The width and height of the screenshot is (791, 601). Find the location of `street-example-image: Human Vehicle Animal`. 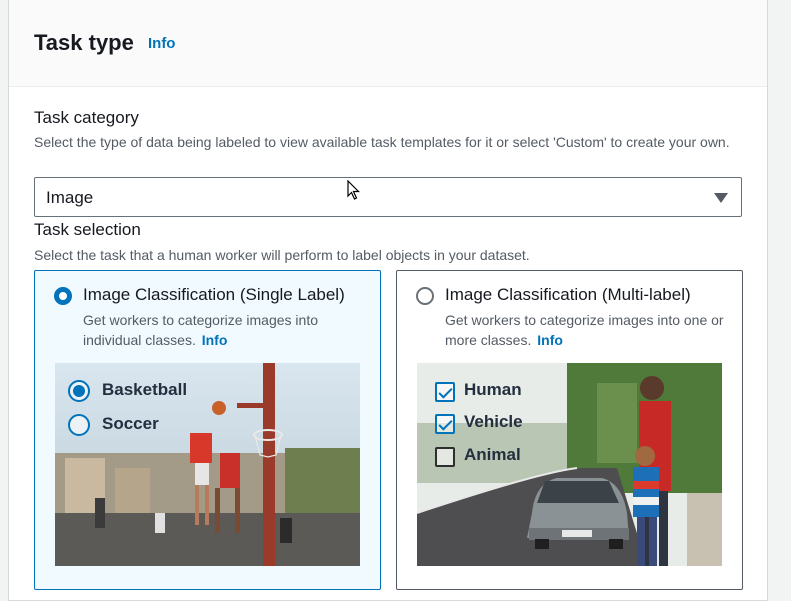

street-example-image: Human Vehicle Animal is located at coordinates (569, 464).